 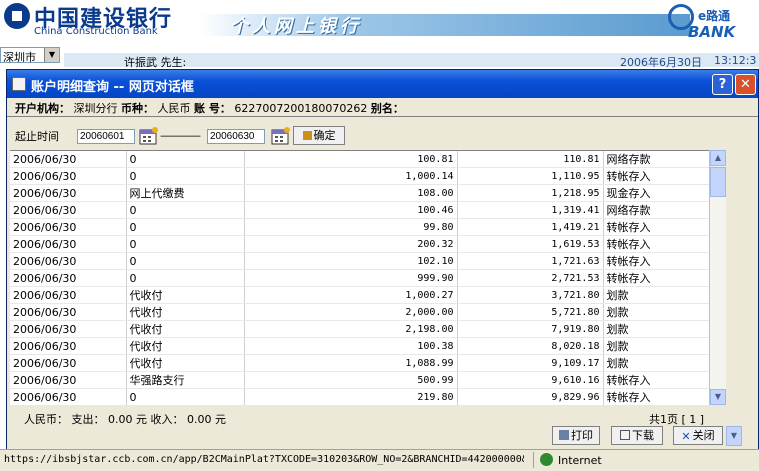 I want to click on account-label: 账 号：, so click(x=212, y=108).